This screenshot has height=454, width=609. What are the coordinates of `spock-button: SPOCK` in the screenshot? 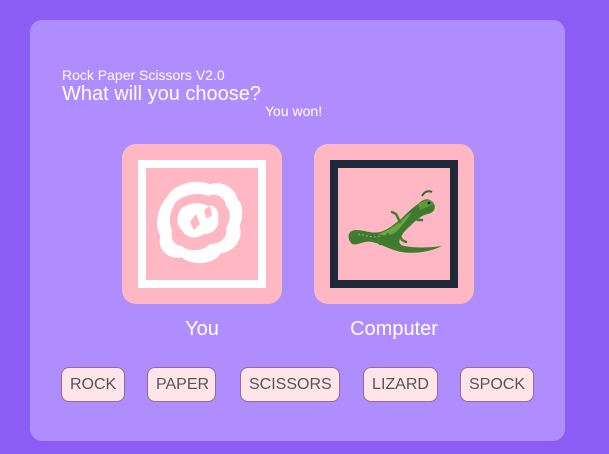 It's located at (497, 384).